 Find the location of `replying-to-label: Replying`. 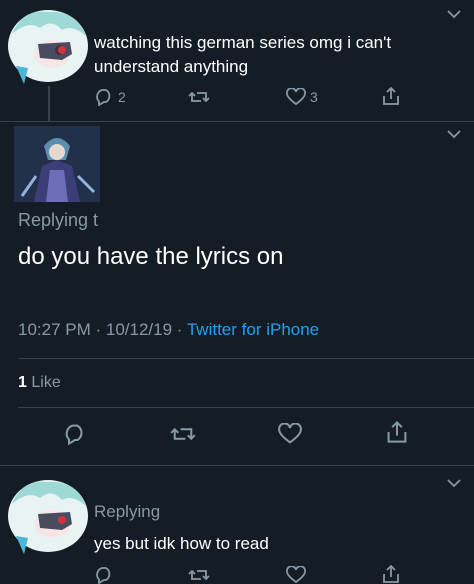

replying-to-label: Replying is located at coordinates (127, 511).